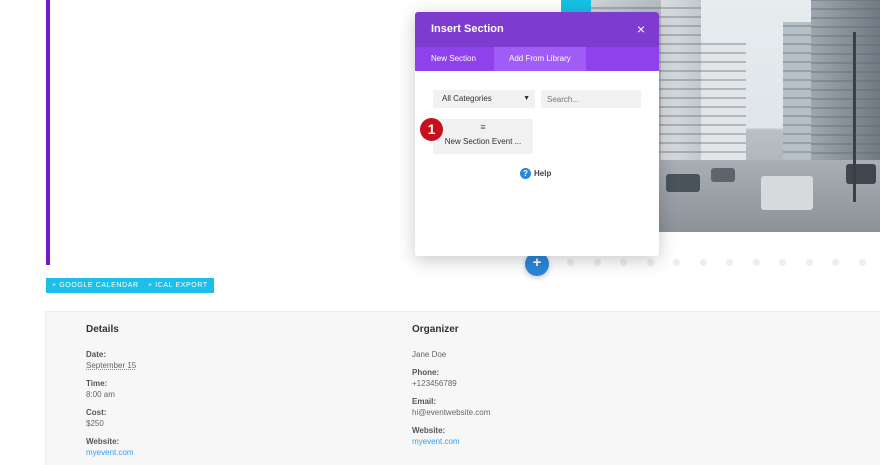 The height and width of the screenshot is (465, 880). What do you see at coordinates (525, 173) in the screenshot?
I see `help-icon: ?` at bounding box center [525, 173].